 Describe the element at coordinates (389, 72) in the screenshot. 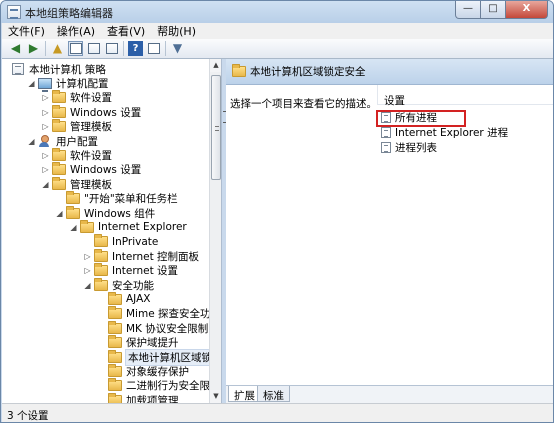

I see `details-header: 本地计算机区域锁定安全` at that location.